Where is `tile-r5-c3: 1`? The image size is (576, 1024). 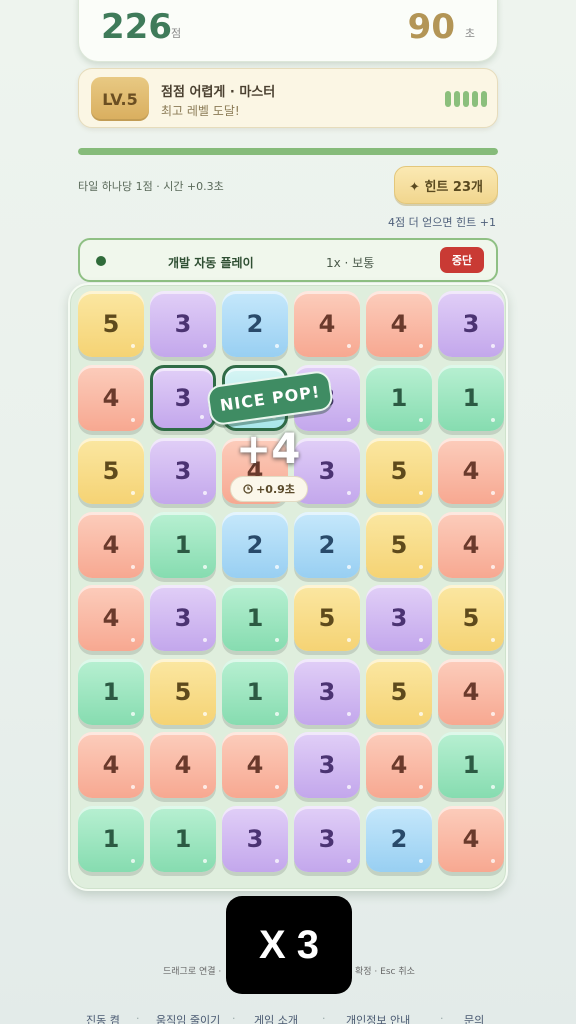
tile-r5-c3: 1 is located at coordinates (255, 618).